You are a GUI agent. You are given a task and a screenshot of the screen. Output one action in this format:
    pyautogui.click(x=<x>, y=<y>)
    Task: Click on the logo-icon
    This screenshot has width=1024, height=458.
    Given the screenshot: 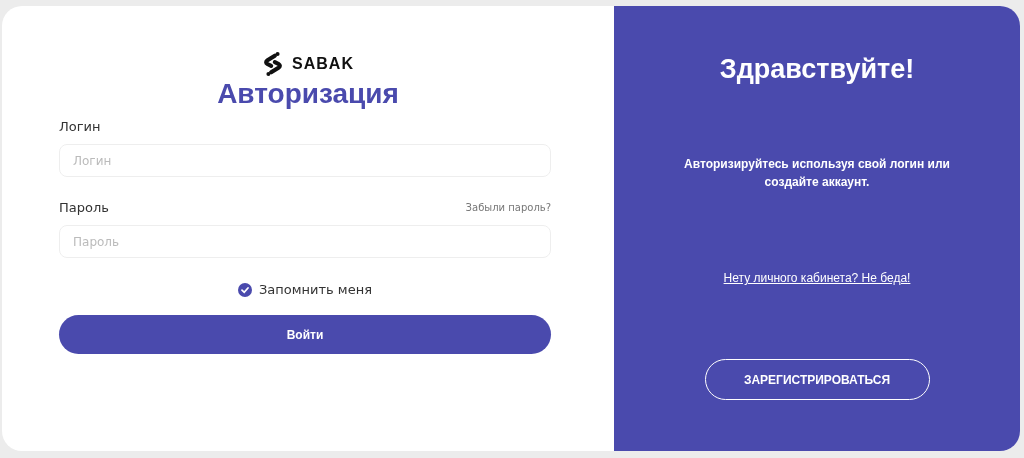 What is the action you would take?
    pyautogui.click(x=273, y=64)
    